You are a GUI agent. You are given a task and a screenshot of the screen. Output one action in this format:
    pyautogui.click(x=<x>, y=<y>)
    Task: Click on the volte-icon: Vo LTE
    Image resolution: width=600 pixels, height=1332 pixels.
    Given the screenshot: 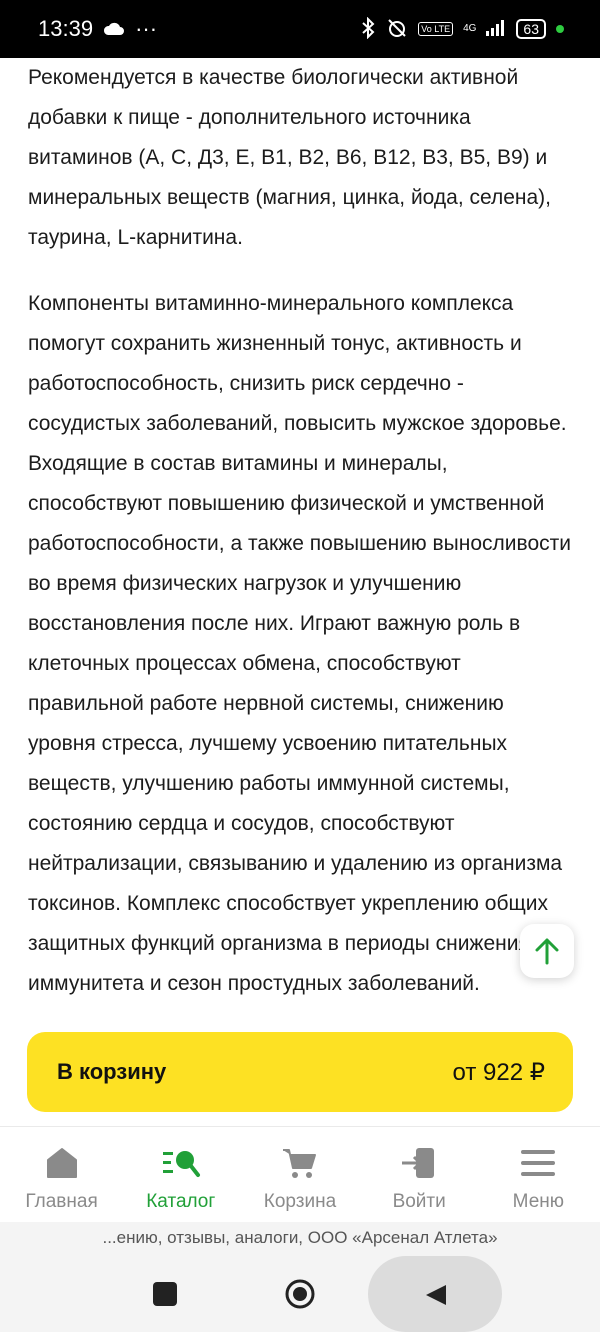 What is the action you would take?
    pyautogui.click(x=436, y=29)
    